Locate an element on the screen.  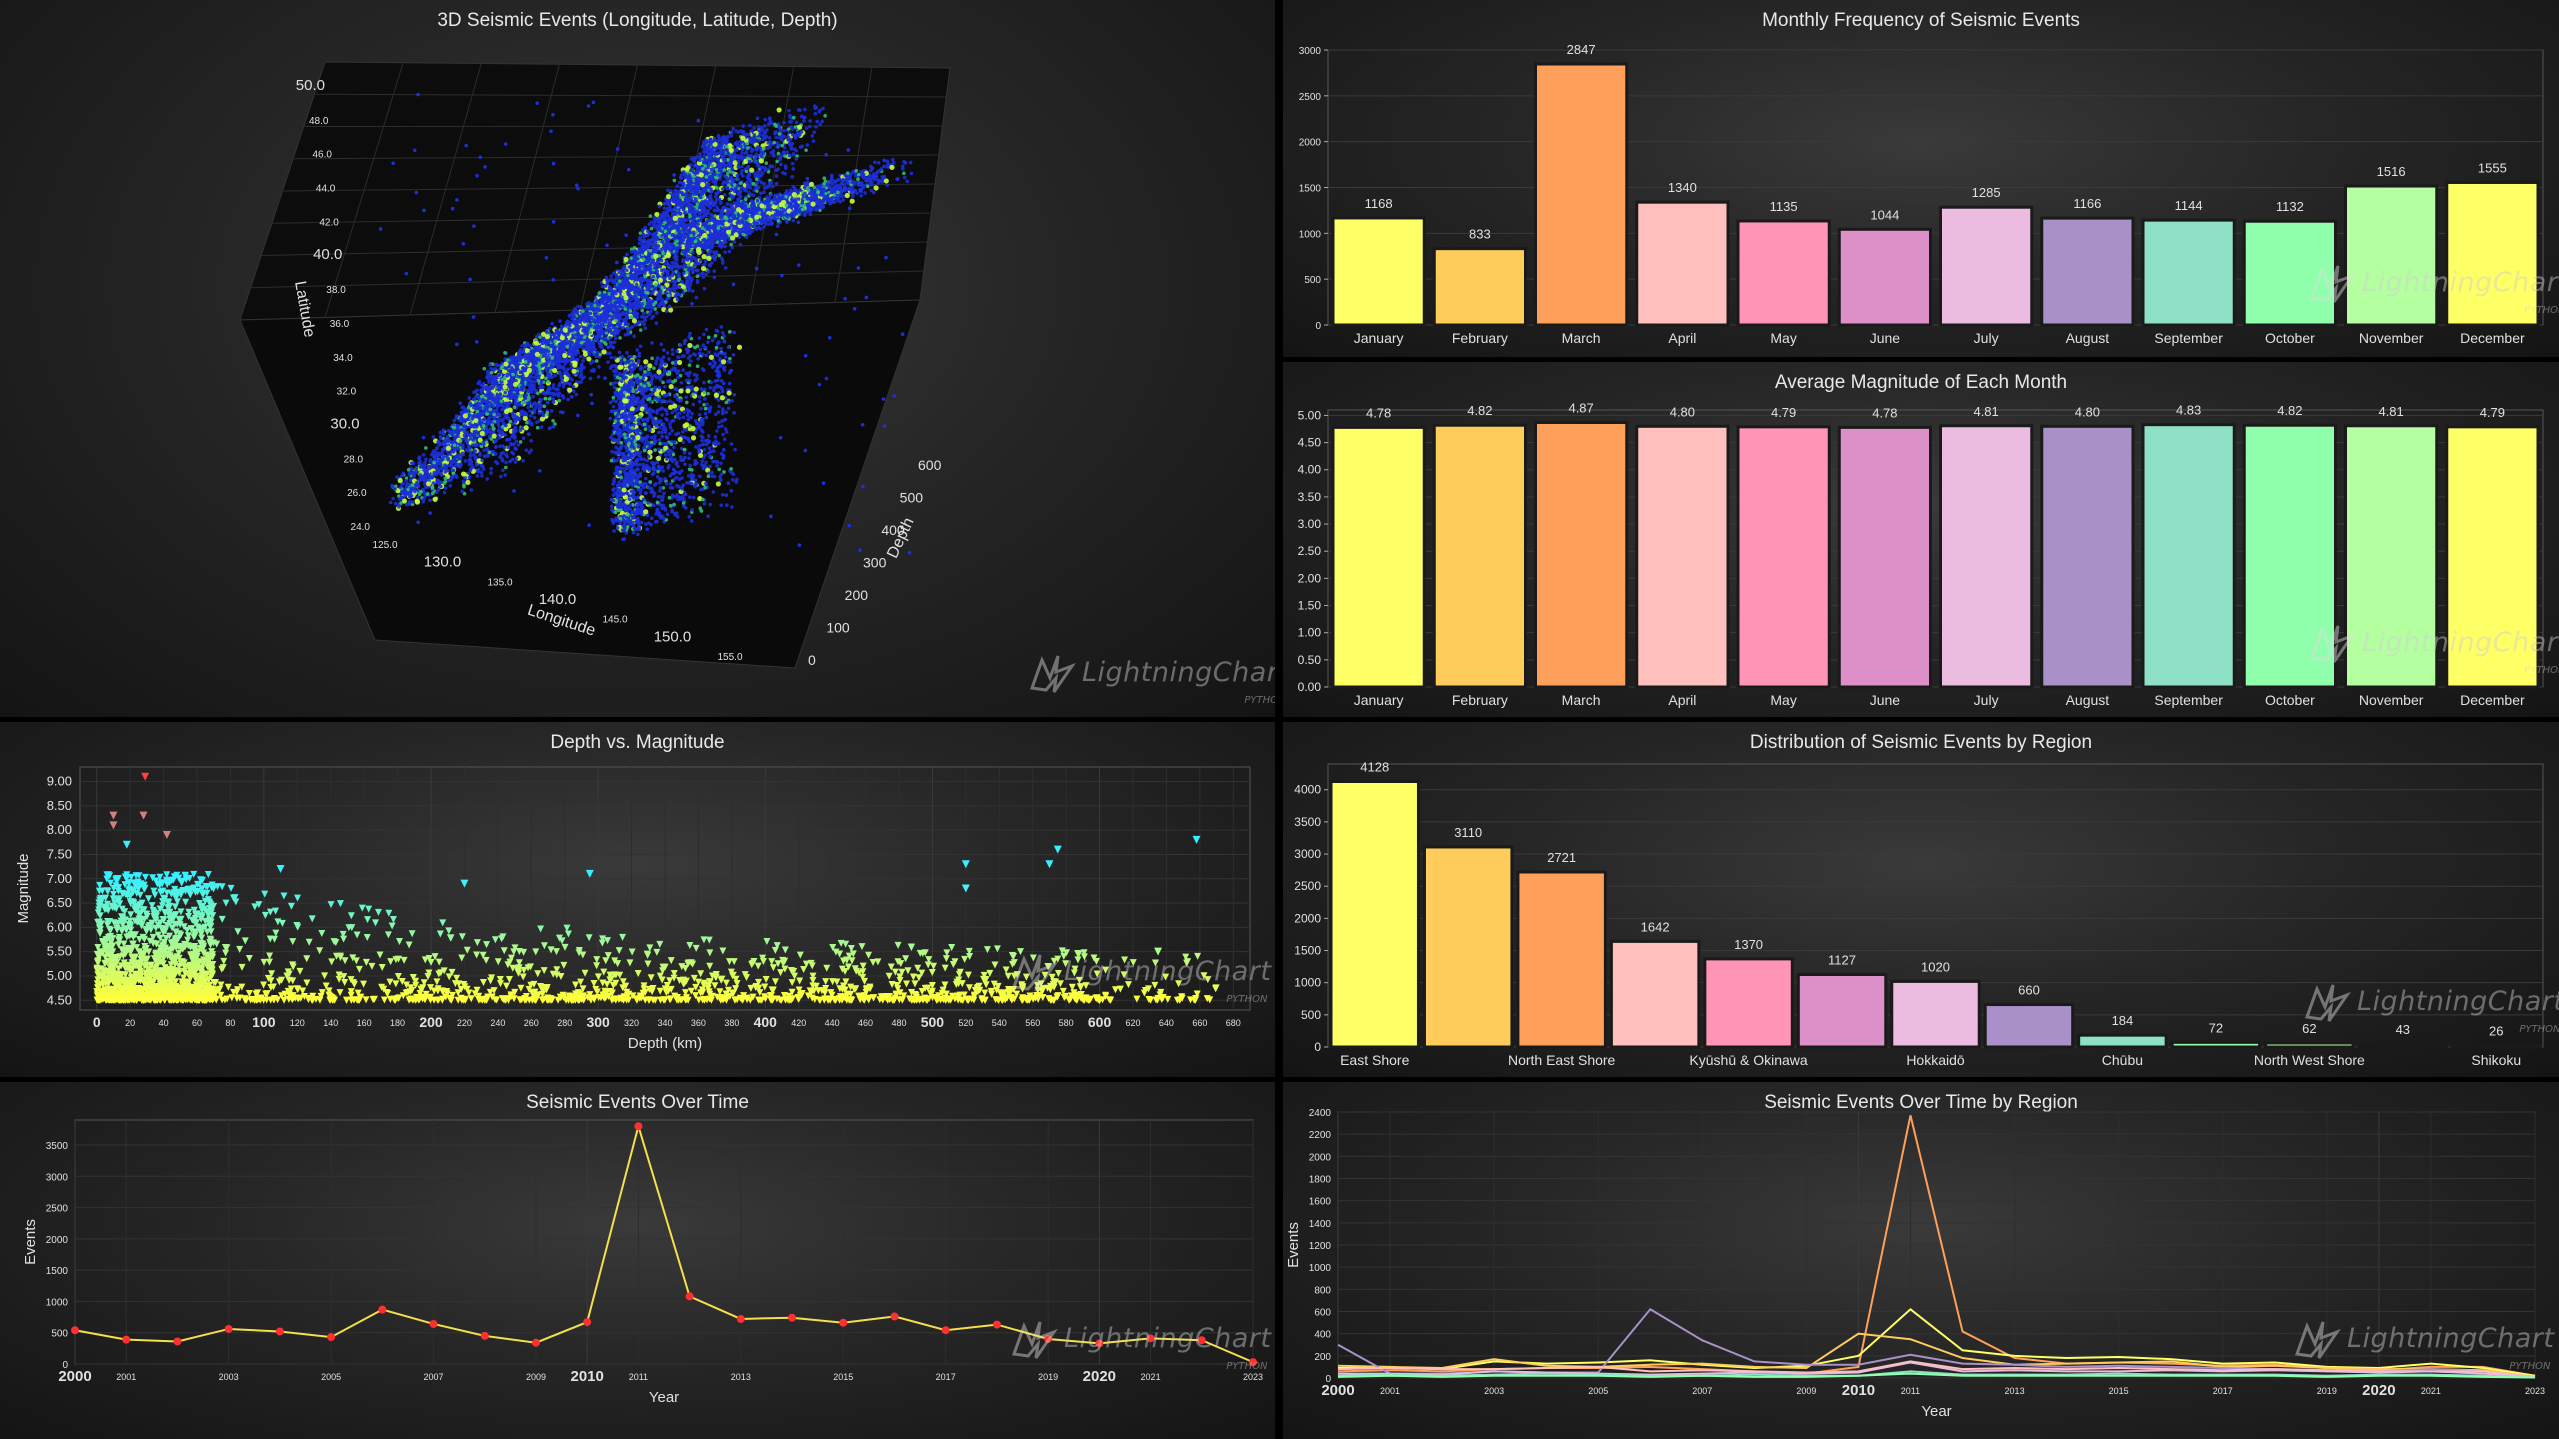
y-tick-label: 32.0 is located at coordinates (347, 392).